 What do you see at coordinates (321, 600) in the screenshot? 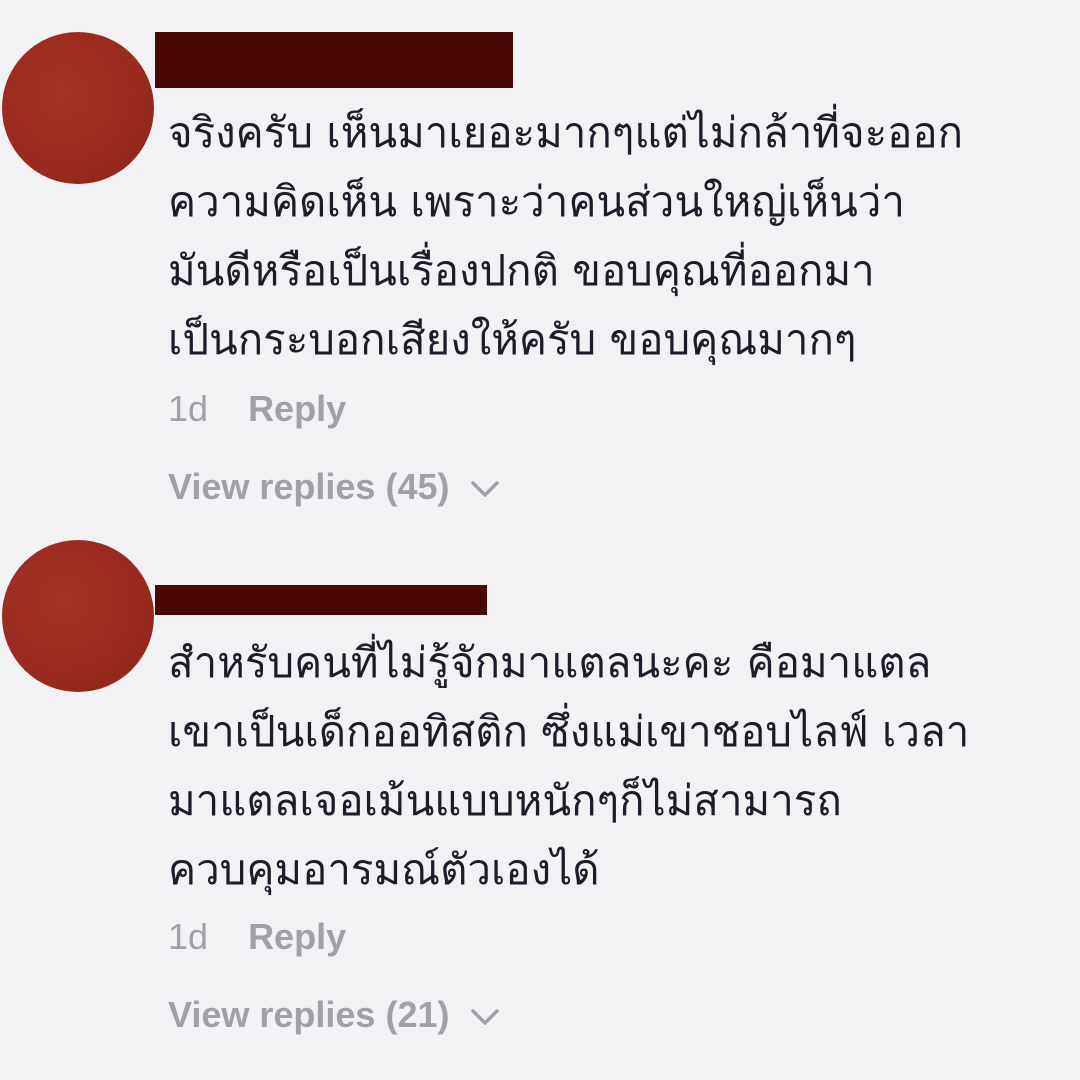
I see `redacted-username` at bounding box center [321, 600].